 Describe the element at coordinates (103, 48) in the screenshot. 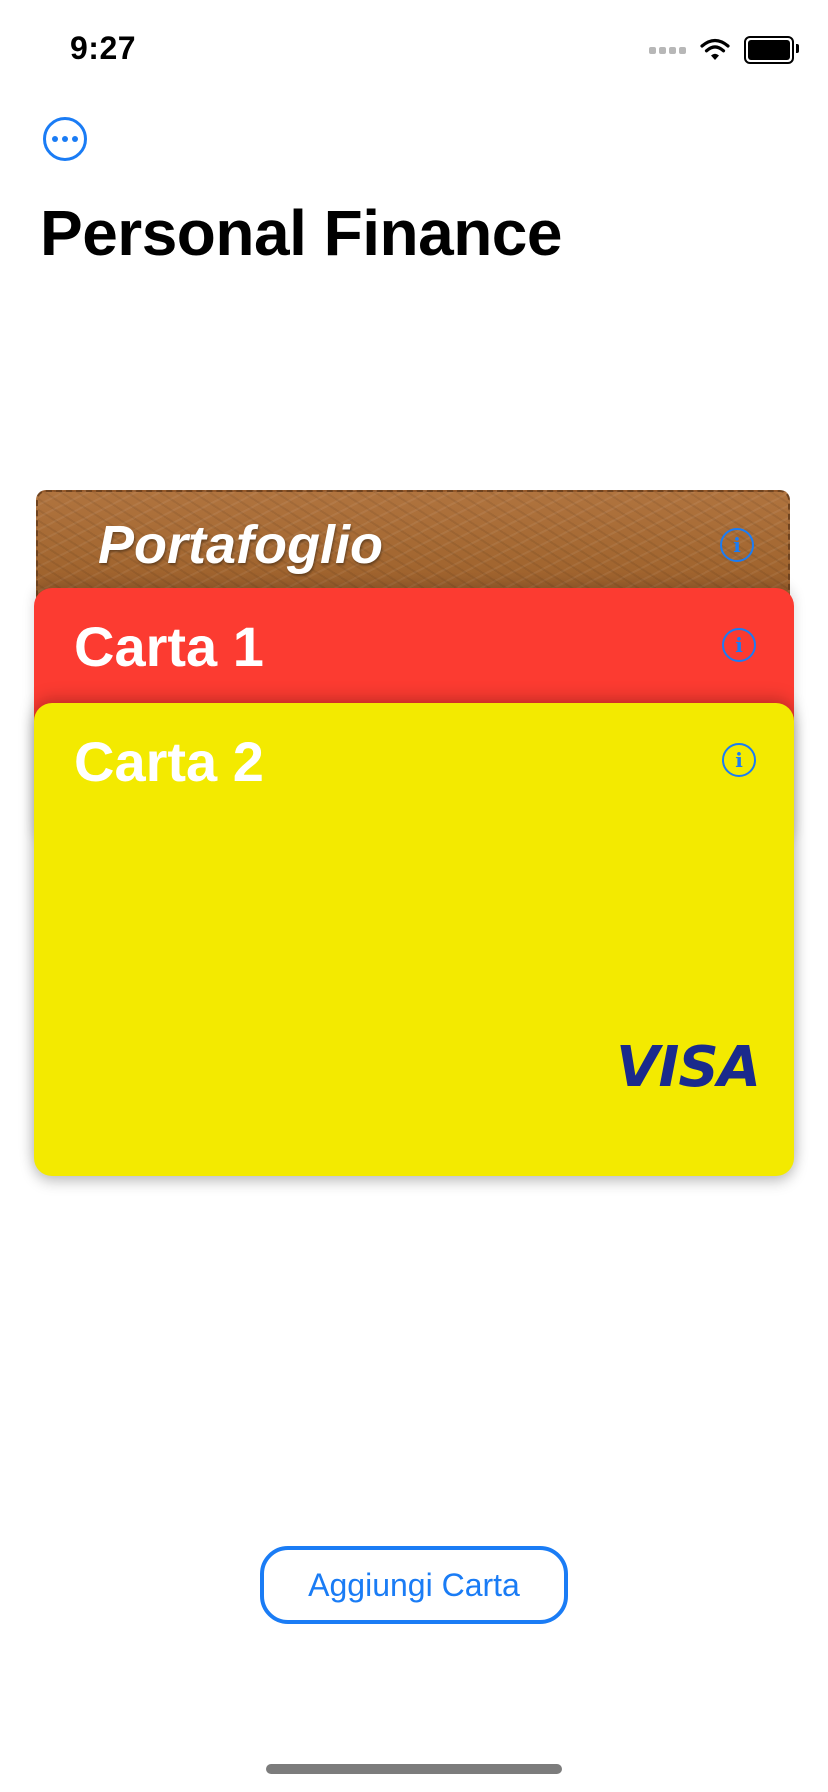

I see `status-time: 9:27` at that location.